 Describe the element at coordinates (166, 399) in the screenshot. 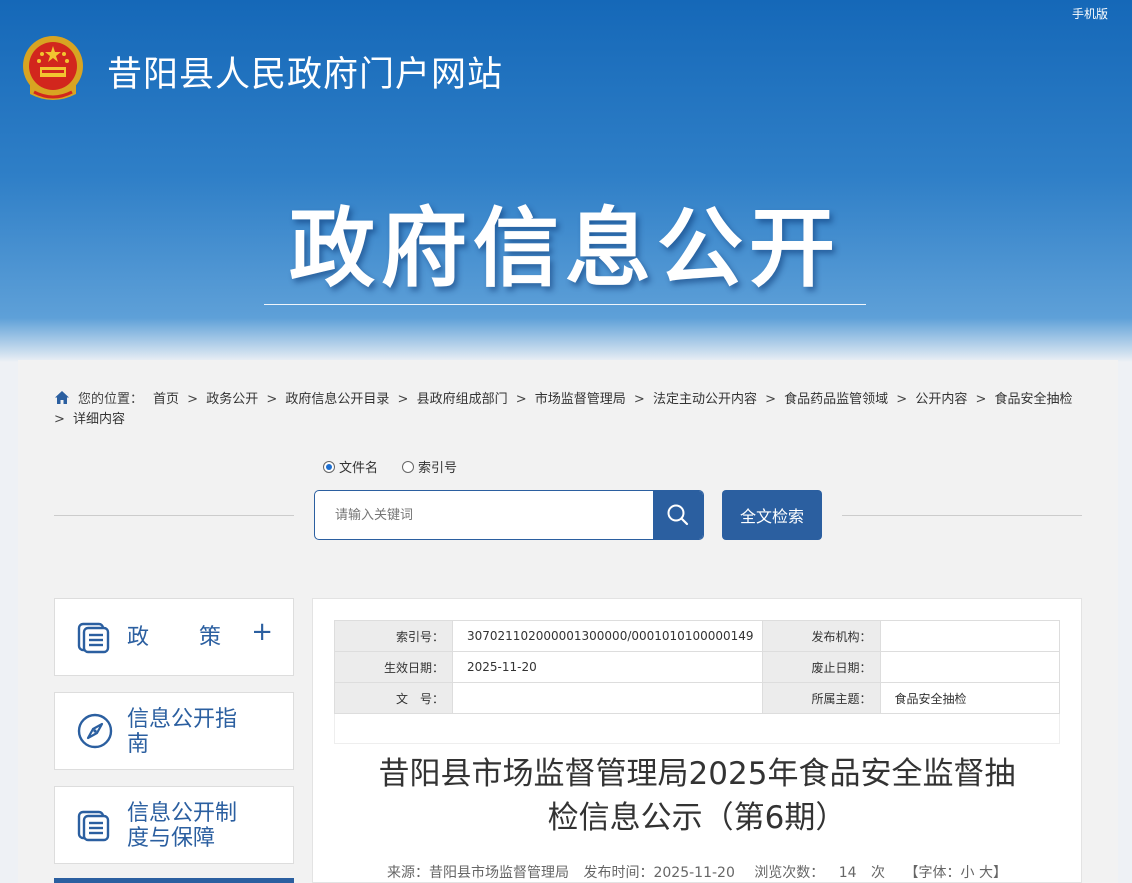

I see `breadcrumb-home: 首页` at that location.